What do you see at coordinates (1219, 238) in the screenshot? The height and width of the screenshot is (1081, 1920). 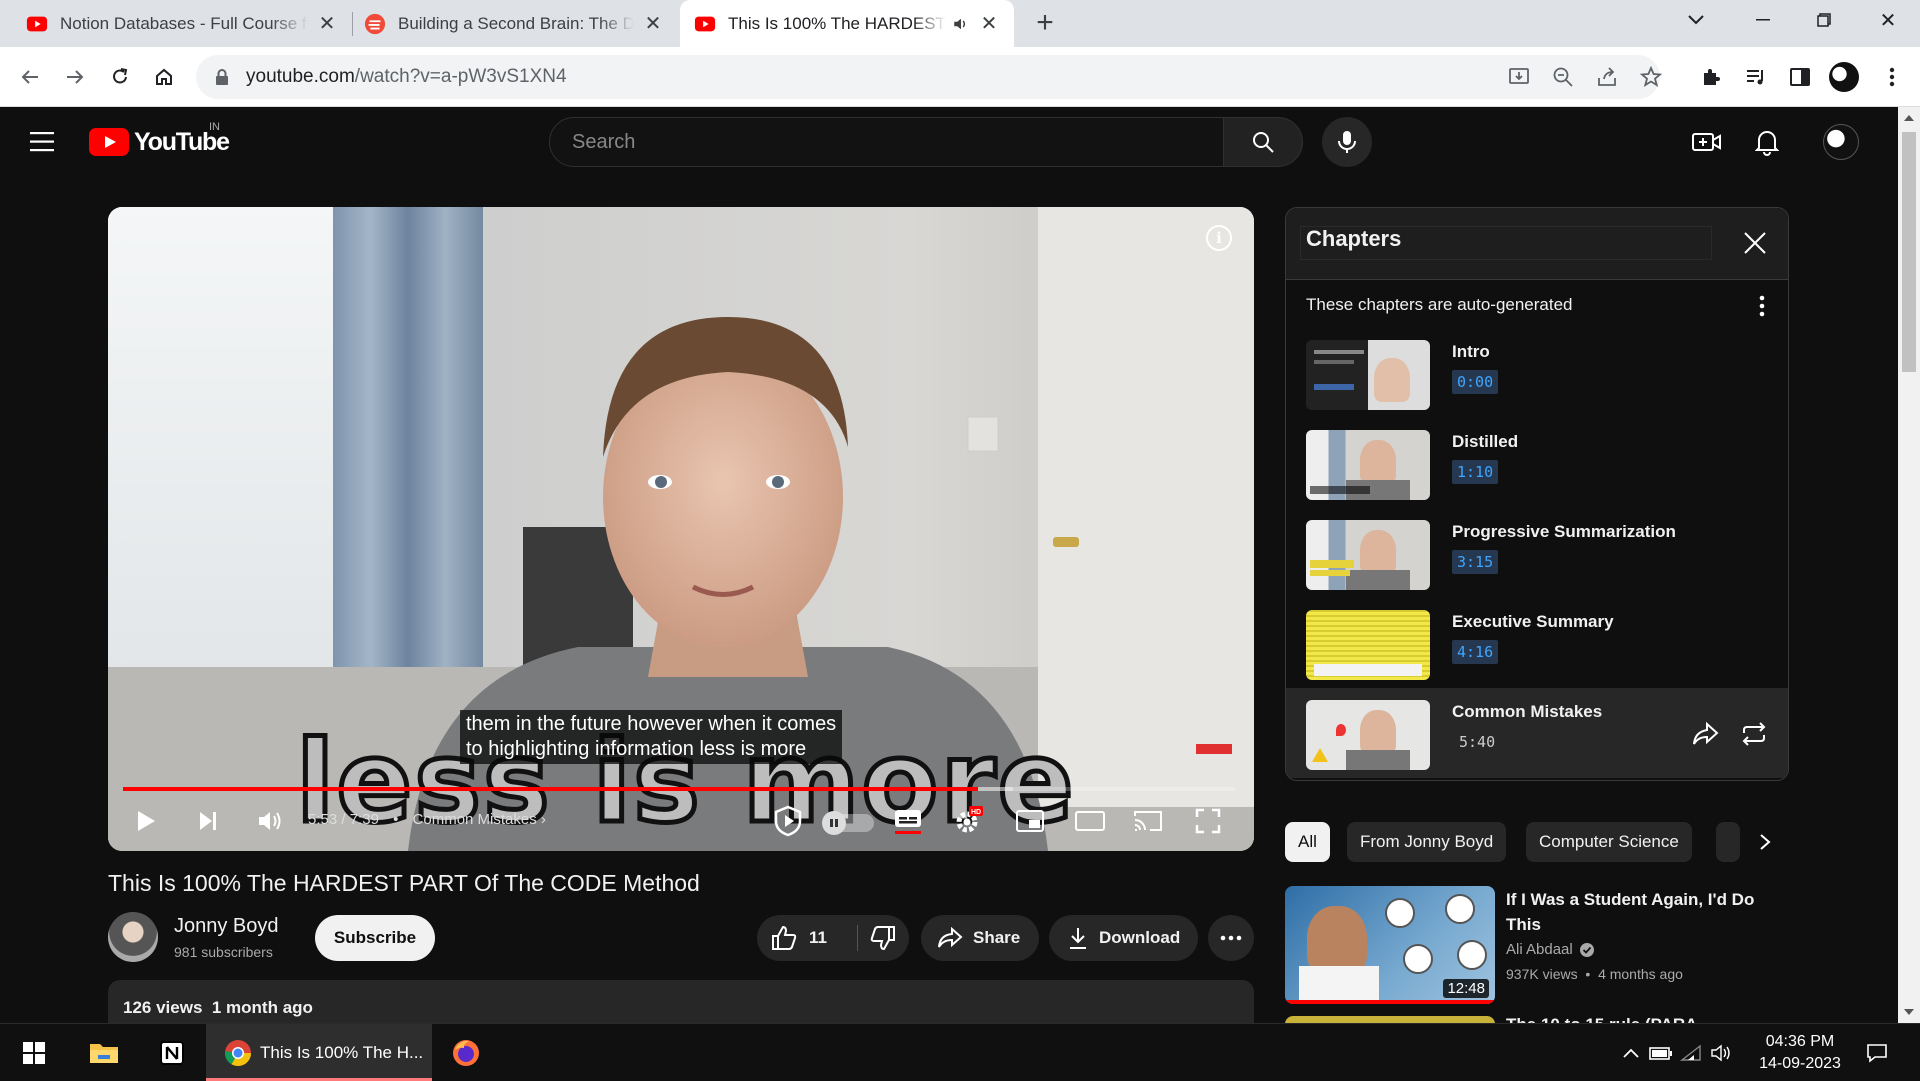 I see `info-card-icon: i` at bounding box center [1219, 238].